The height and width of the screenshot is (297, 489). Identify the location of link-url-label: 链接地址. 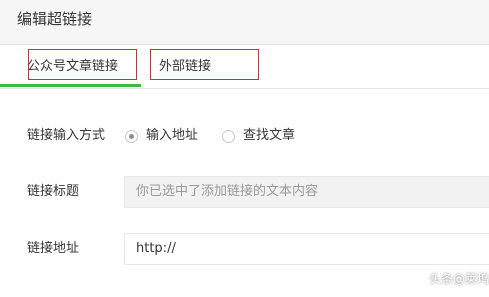
(53, 248).